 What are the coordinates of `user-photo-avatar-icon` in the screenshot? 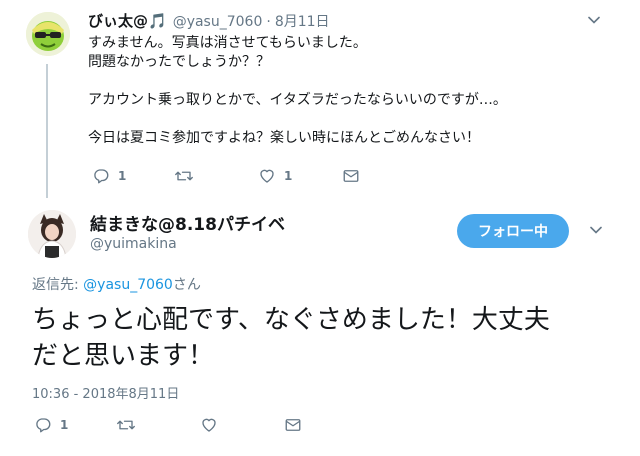 It's located at (52, 234).